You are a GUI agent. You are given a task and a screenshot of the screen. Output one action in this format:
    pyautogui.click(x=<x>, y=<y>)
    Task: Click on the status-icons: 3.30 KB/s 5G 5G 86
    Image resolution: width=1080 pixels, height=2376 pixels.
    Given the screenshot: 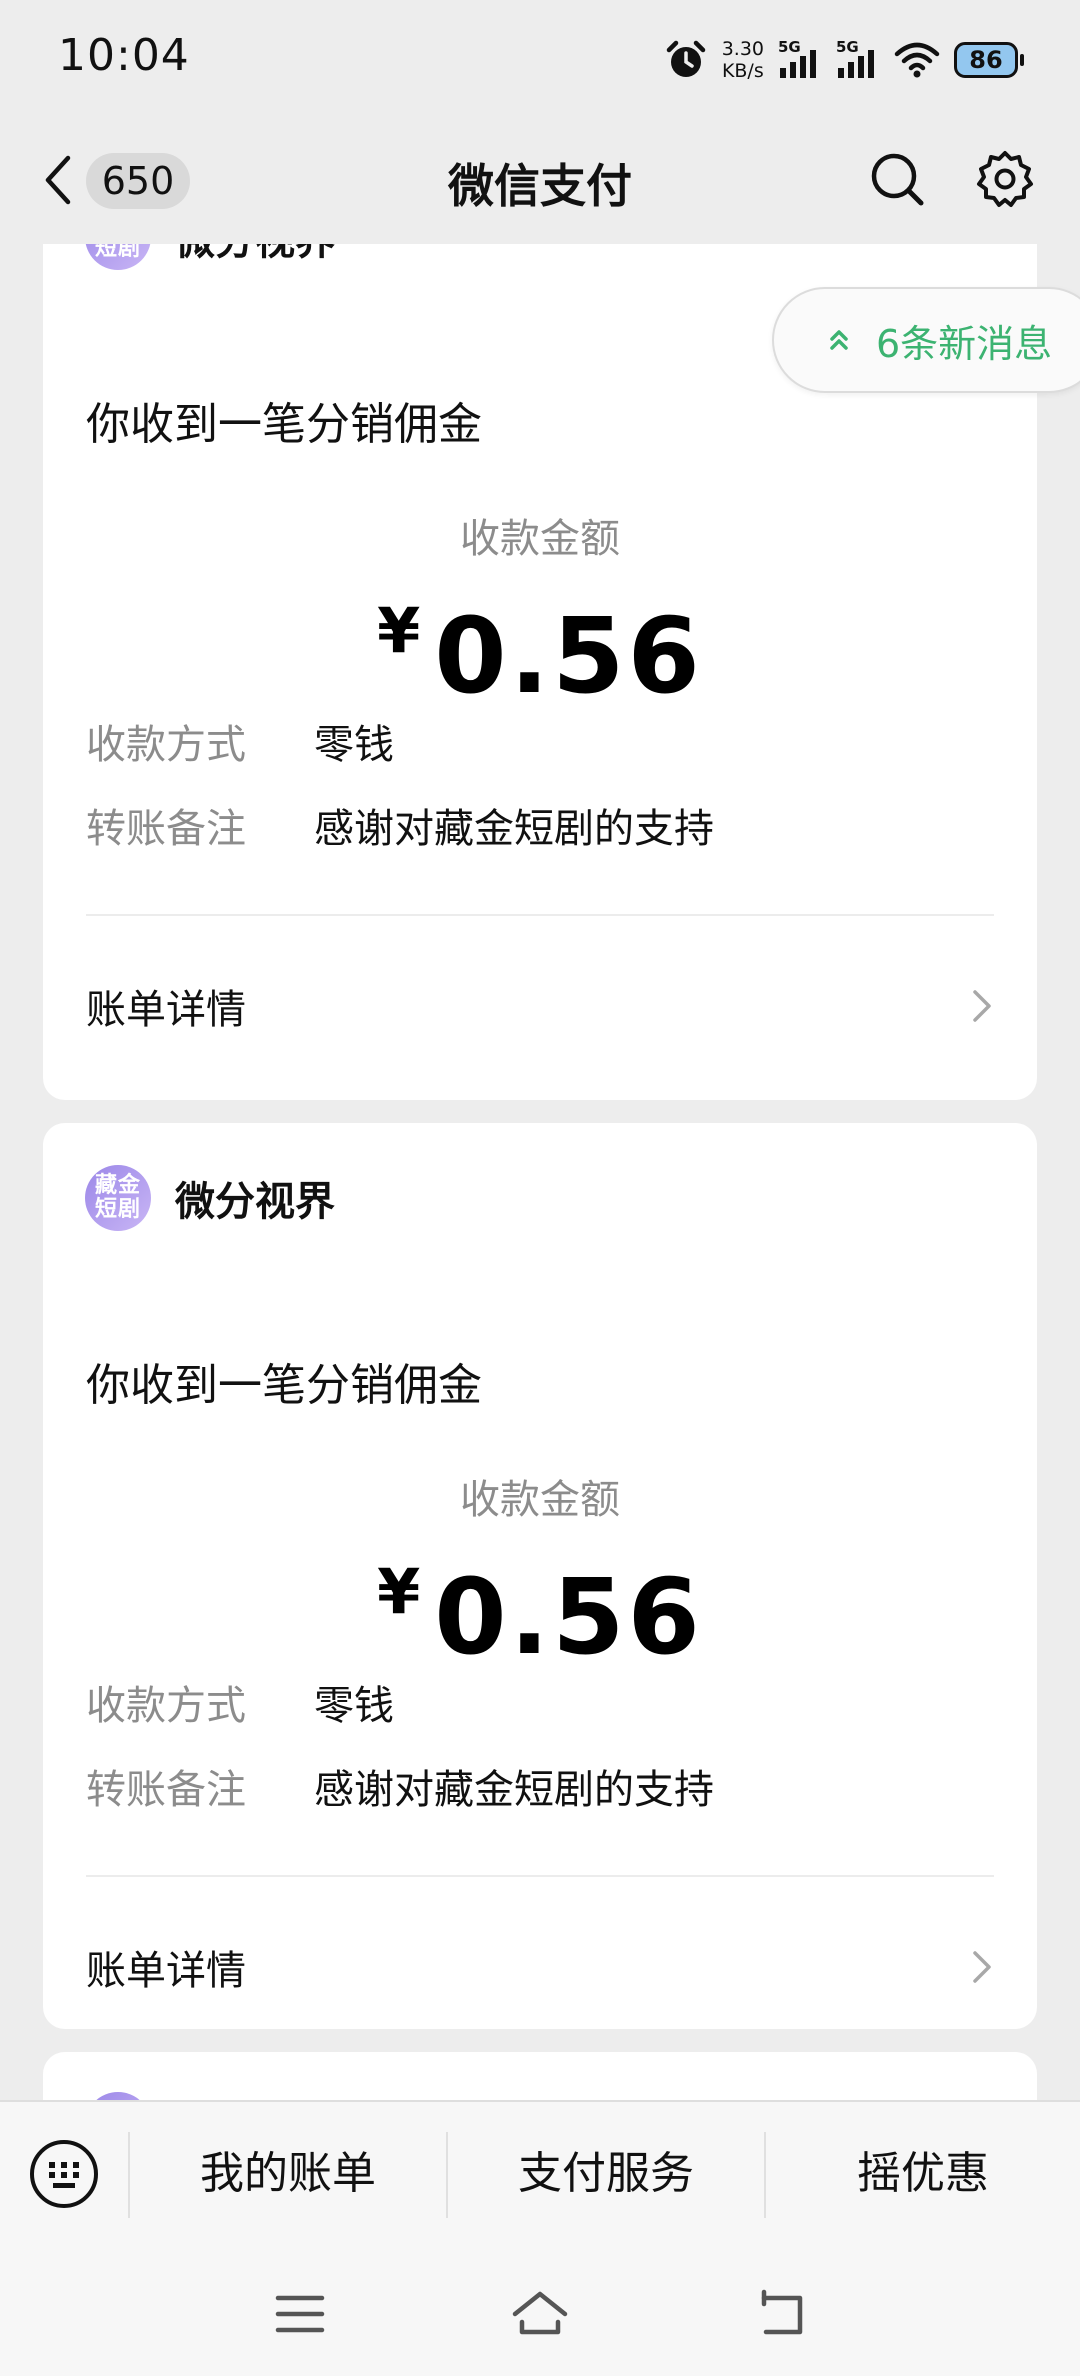 What is the action you would take?
    pyautogui.click(x=844, y=60)
    